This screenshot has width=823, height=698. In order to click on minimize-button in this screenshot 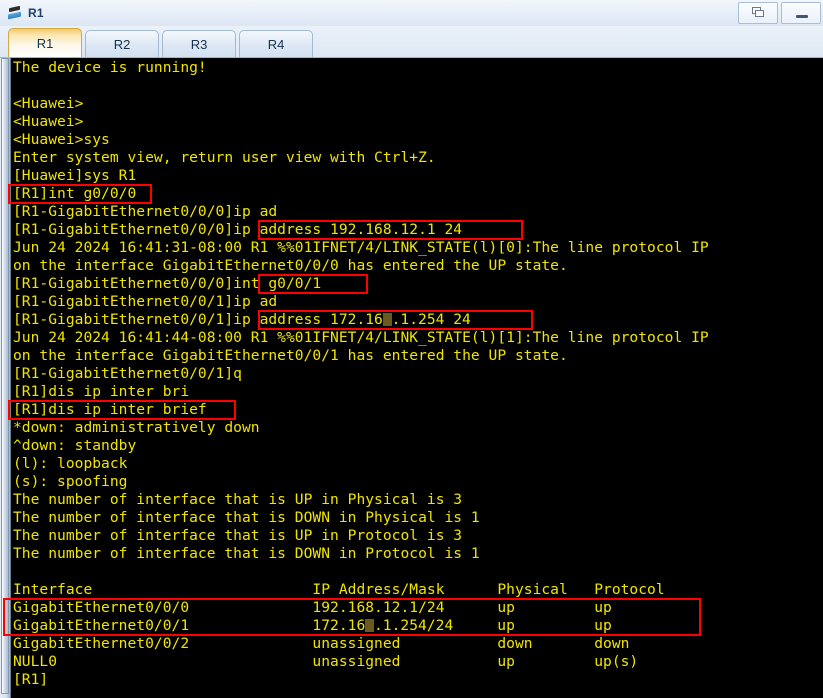, I will do `click(801, 13)`.